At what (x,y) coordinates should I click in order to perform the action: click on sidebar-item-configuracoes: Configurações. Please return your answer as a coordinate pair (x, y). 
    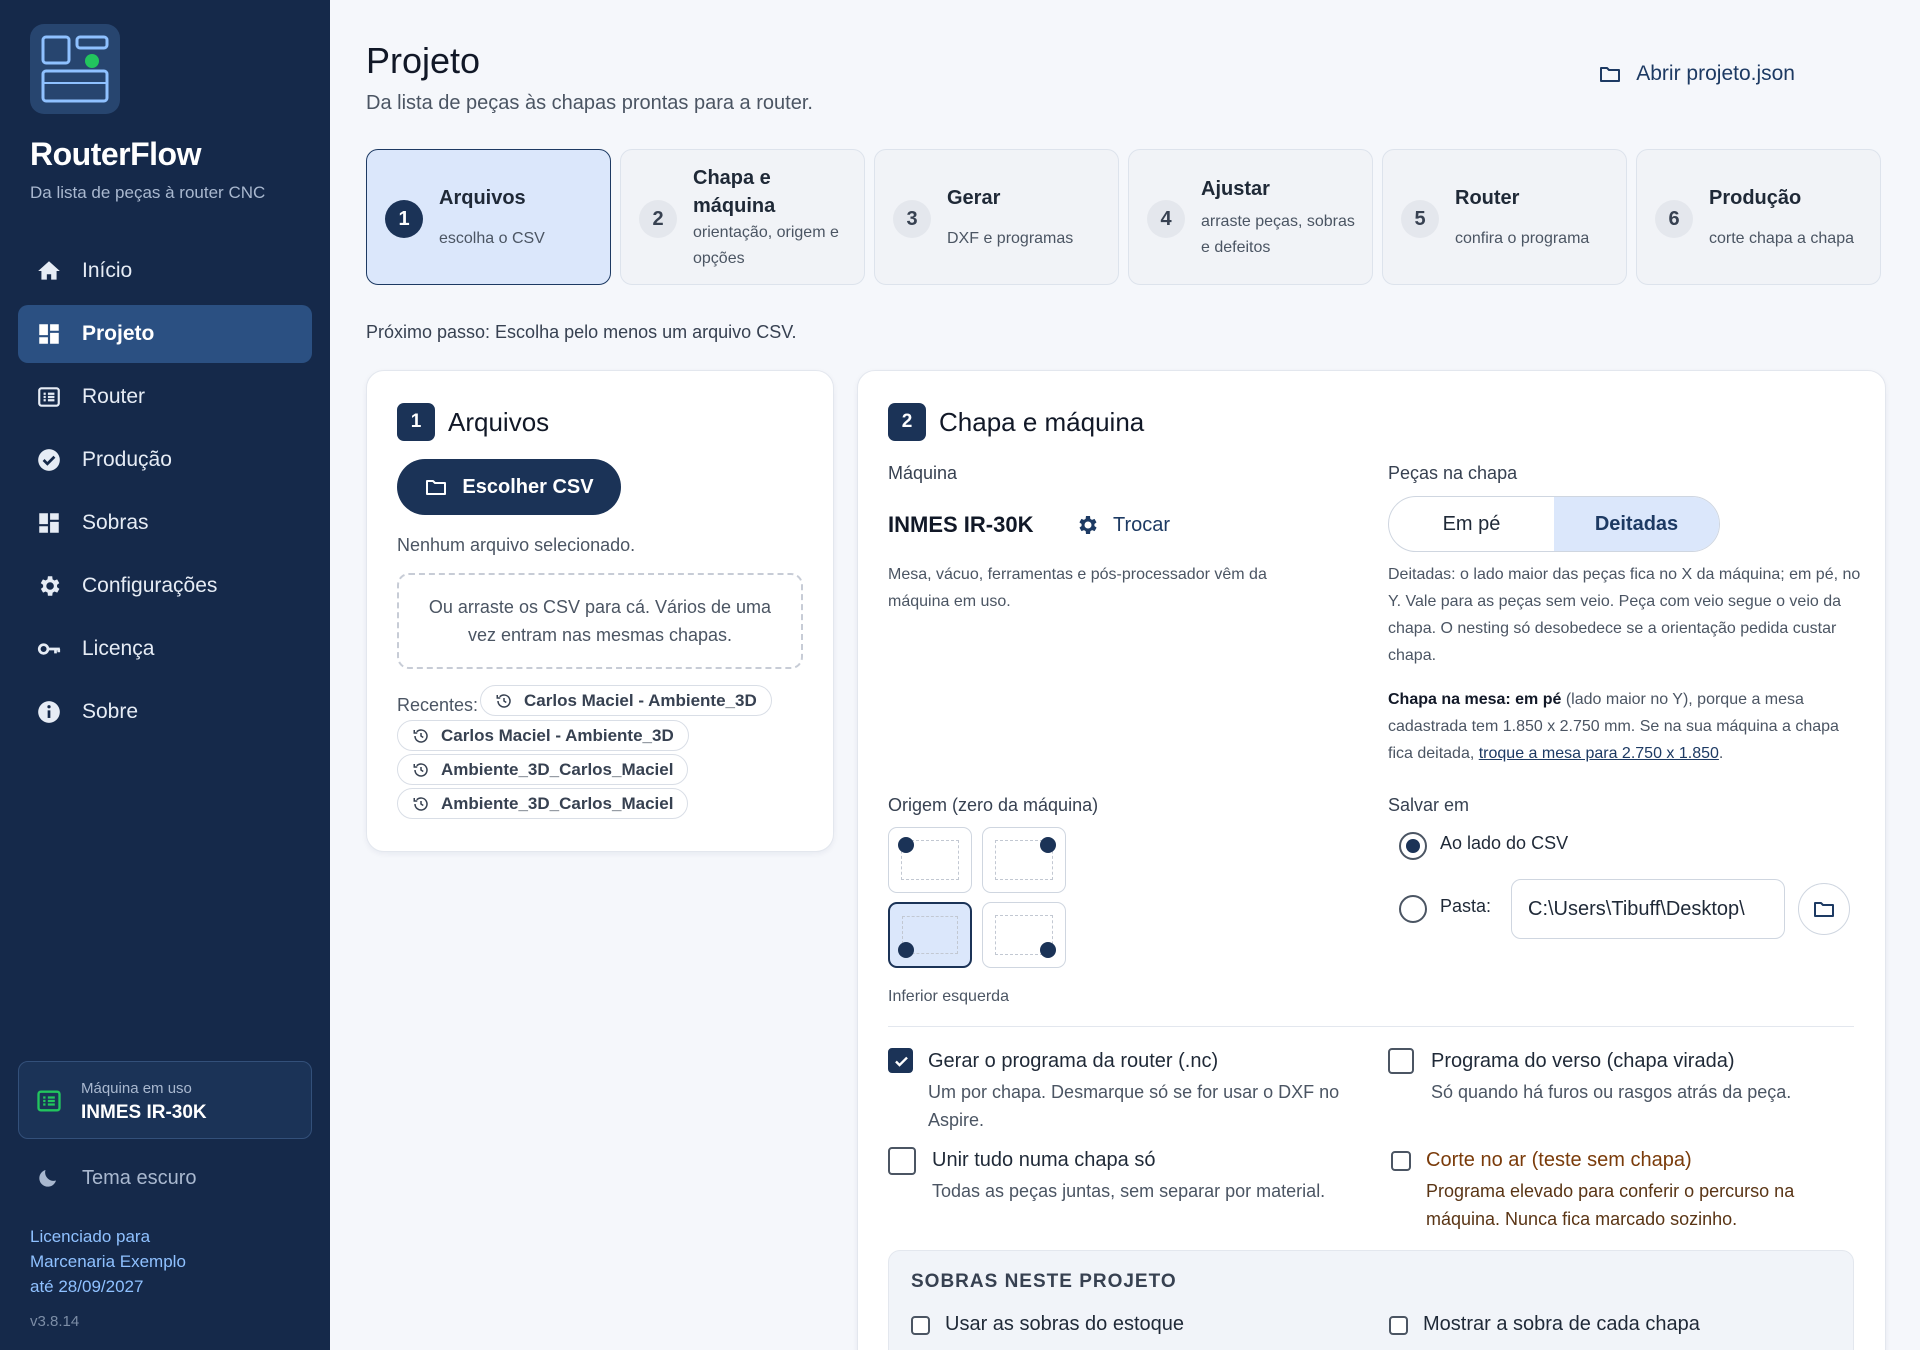
    Looking at the image, I should click on (165, 586).